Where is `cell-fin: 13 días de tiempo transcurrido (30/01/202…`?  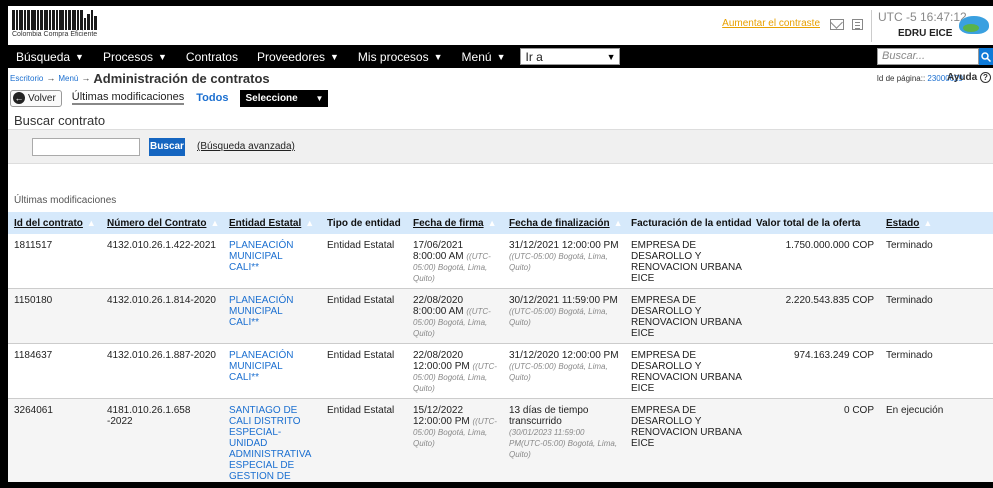 cell-fin: 13 días de tiempo transcurrido (30/01/202… is located at coordinates (564, 440).